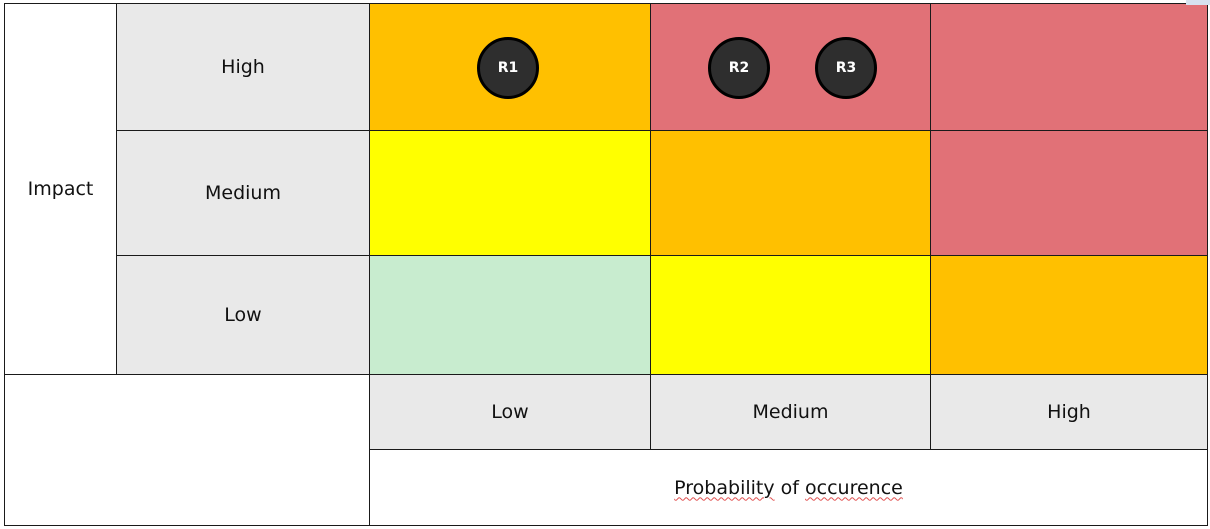 The height and width of the screenshot is (529, 1210). I want to click on matrix-cell-medium-high, so click(1069, 193).